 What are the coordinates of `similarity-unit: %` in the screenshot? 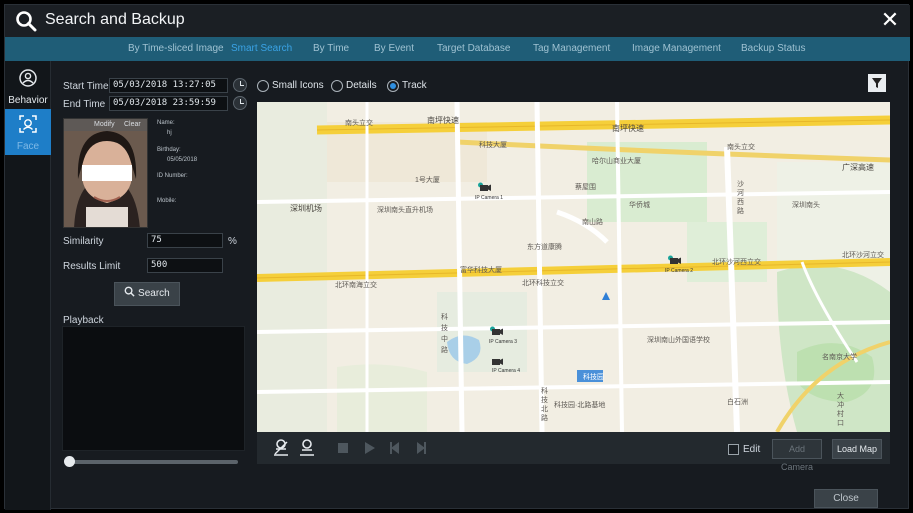 It's located at (232, 241).